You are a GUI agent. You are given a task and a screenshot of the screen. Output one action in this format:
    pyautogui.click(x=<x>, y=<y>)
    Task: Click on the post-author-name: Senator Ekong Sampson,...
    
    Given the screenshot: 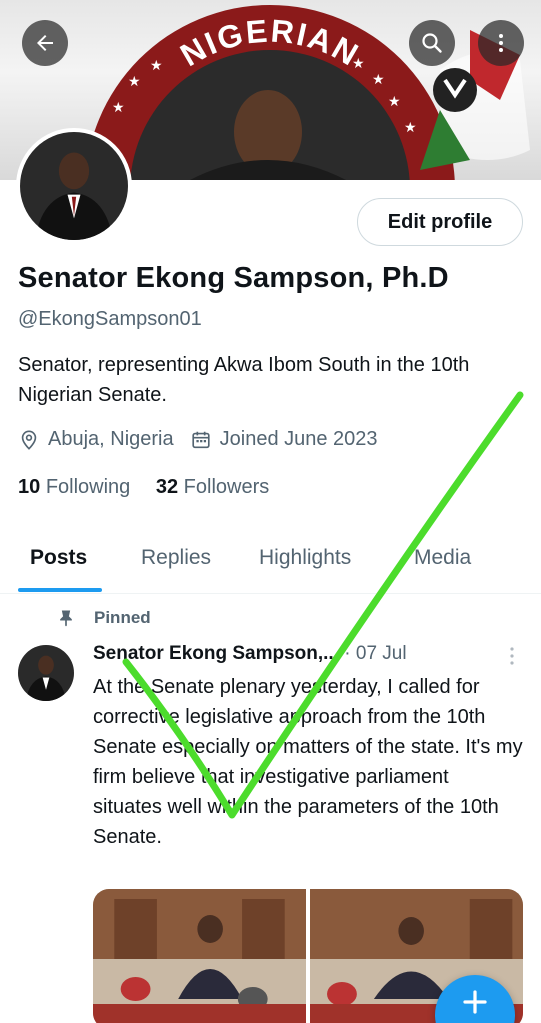 What is the action you would take?
    pyautogui.click(x=216, y=653)
    